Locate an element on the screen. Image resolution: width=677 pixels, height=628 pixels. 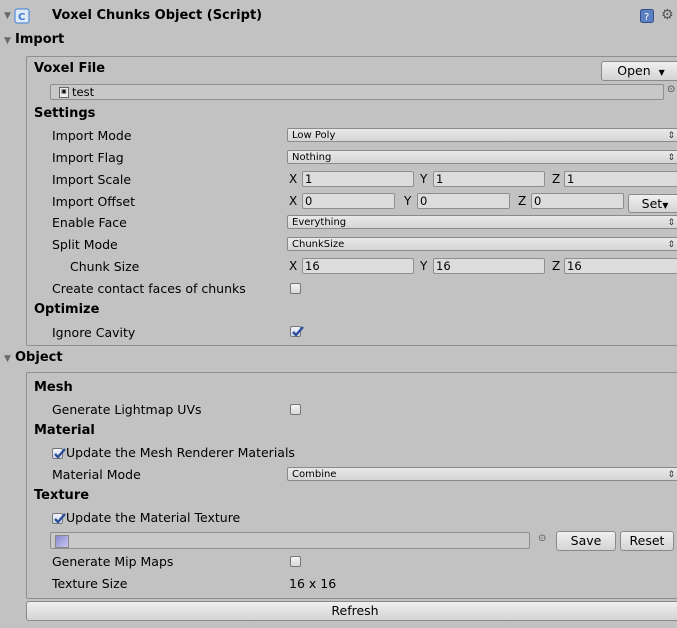
ignore-cavity-checkbox is located at coordinates (297, 331).